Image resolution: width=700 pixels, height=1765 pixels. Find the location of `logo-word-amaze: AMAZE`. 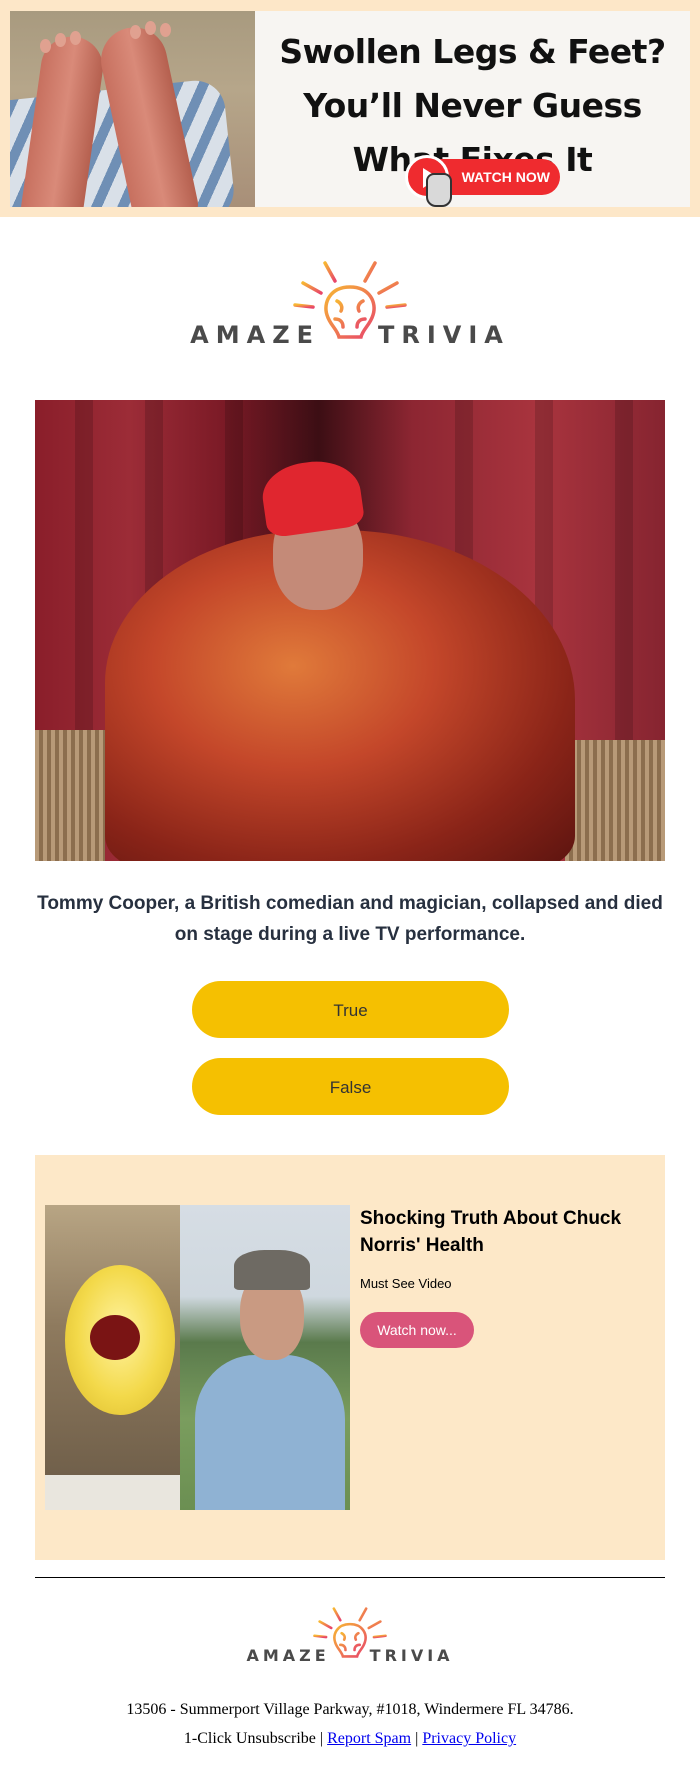

logo-word-amaze: AMAZE is located at coordinates (255, 335).